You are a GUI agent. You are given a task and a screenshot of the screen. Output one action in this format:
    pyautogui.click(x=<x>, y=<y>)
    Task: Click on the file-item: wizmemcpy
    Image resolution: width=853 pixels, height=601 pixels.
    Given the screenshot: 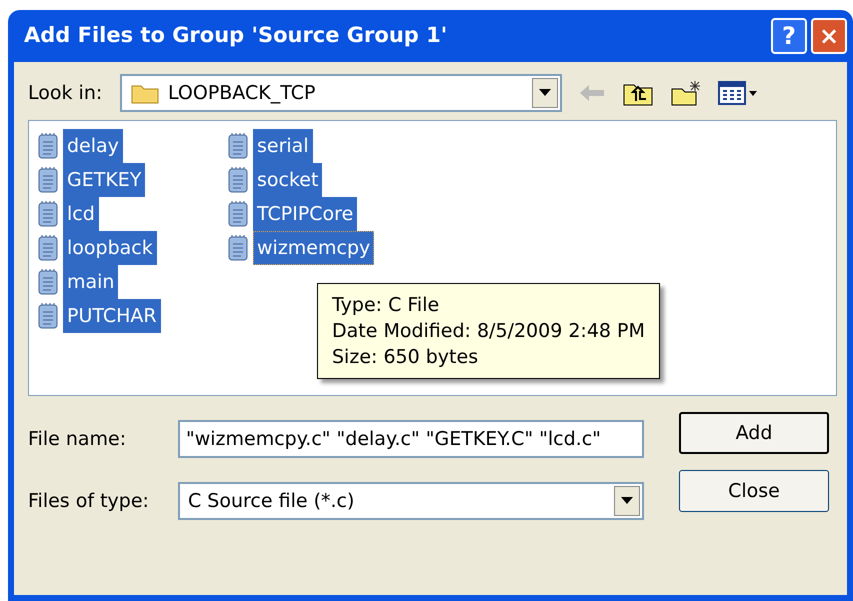 What is the action you would take?
    pyautogui.click(x=313, y=248)
    